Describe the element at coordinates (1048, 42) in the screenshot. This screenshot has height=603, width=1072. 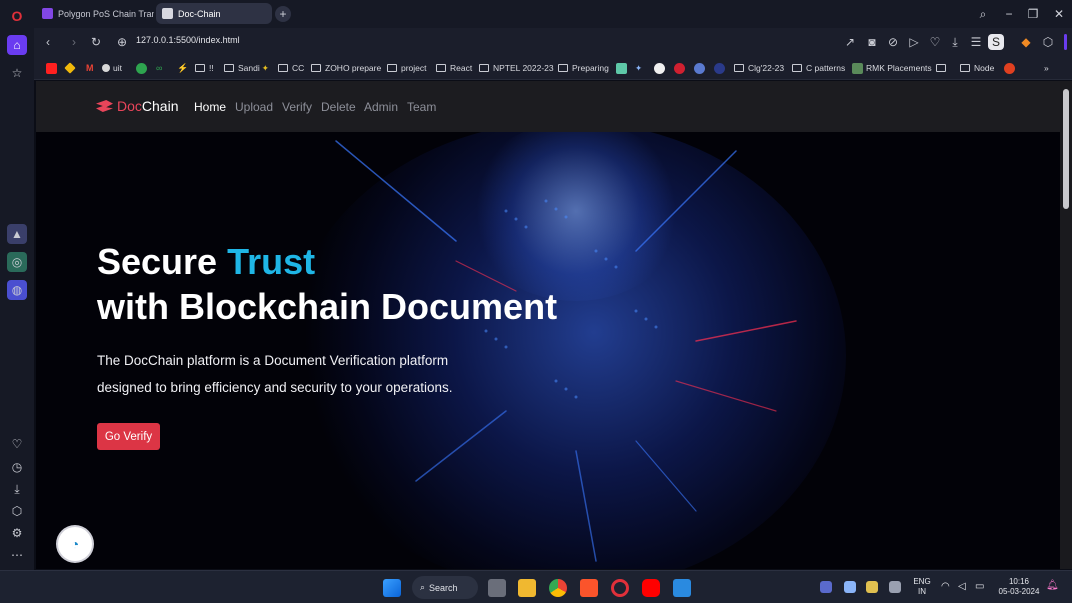
I see `cube-icon: ⬡` at that location.